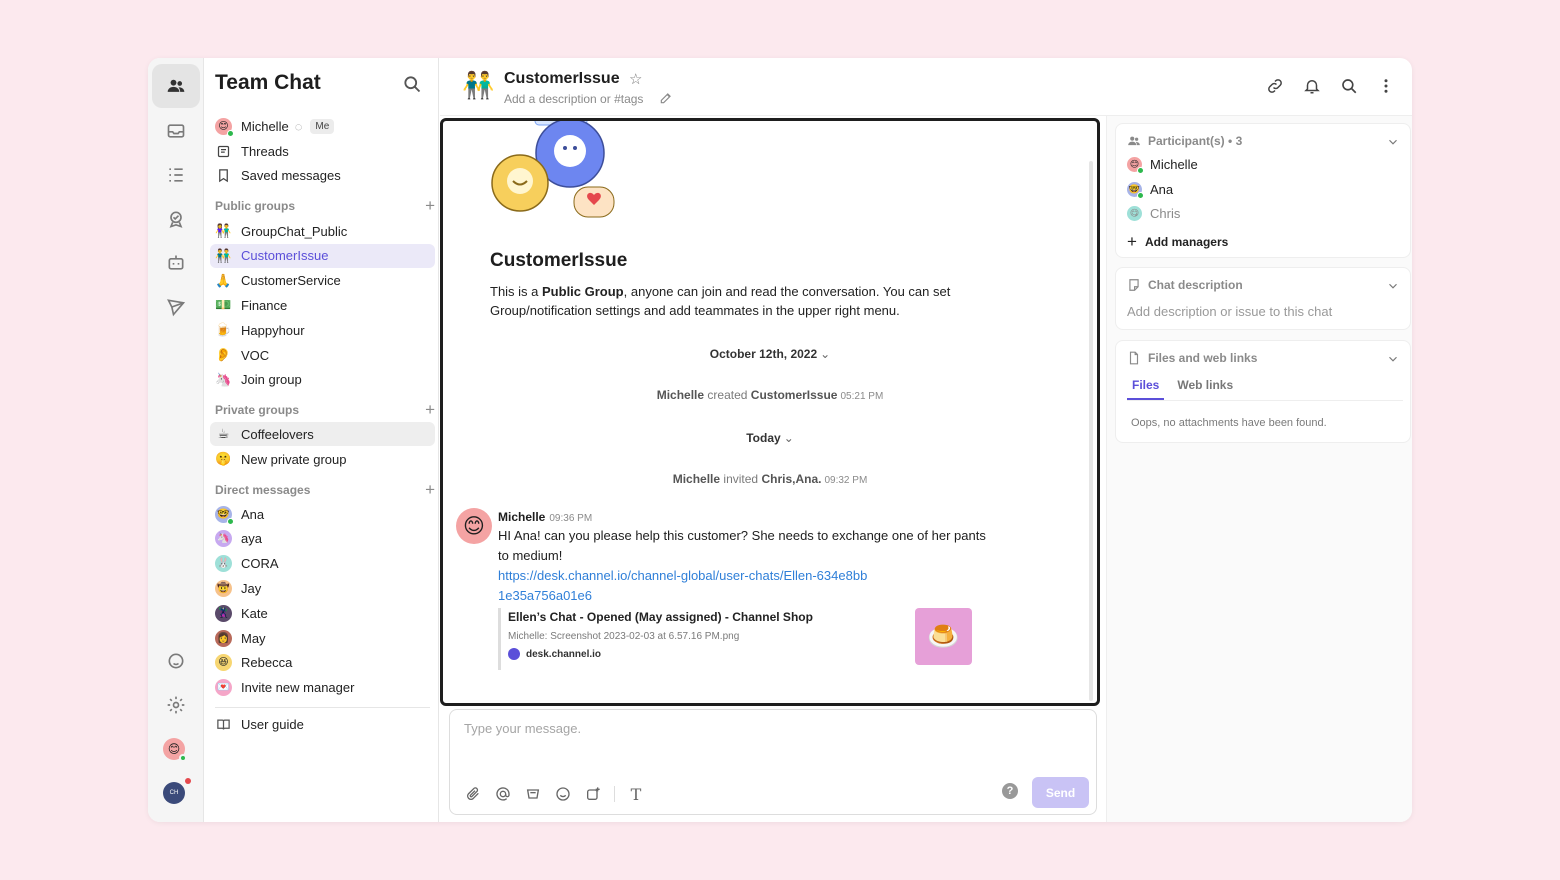  I want to click on send-button: Send, so click(1060, 792).